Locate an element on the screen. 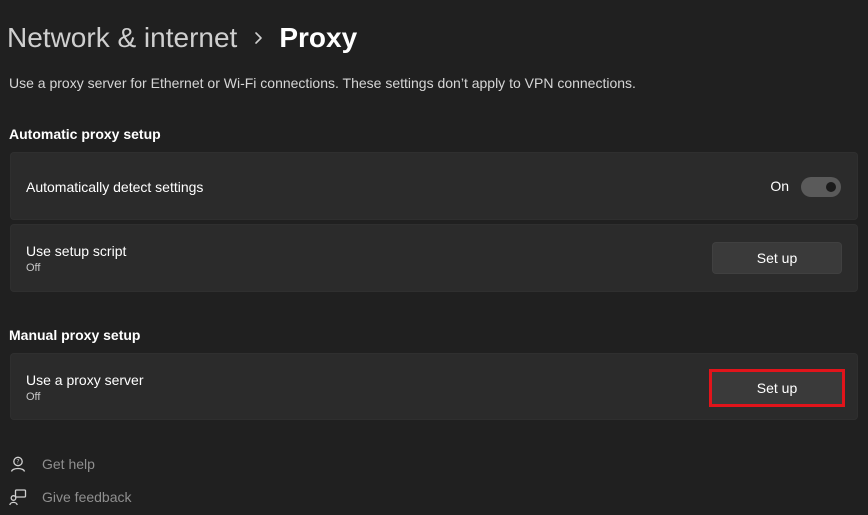  get-help-label: Get help is located at coordinates (68, 464).